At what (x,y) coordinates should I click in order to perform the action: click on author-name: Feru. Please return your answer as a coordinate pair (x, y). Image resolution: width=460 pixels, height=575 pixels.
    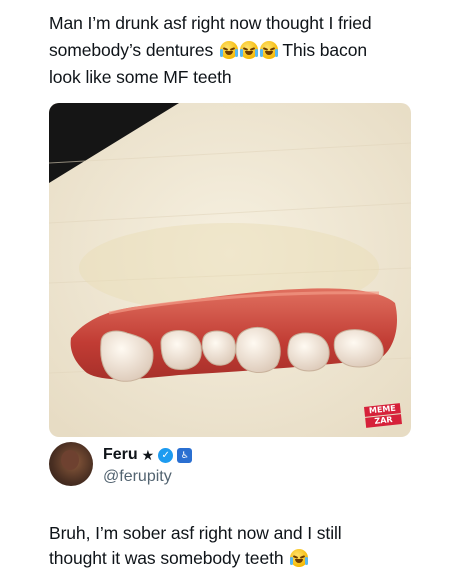
    Looking at the image, I should click on (120, 455).